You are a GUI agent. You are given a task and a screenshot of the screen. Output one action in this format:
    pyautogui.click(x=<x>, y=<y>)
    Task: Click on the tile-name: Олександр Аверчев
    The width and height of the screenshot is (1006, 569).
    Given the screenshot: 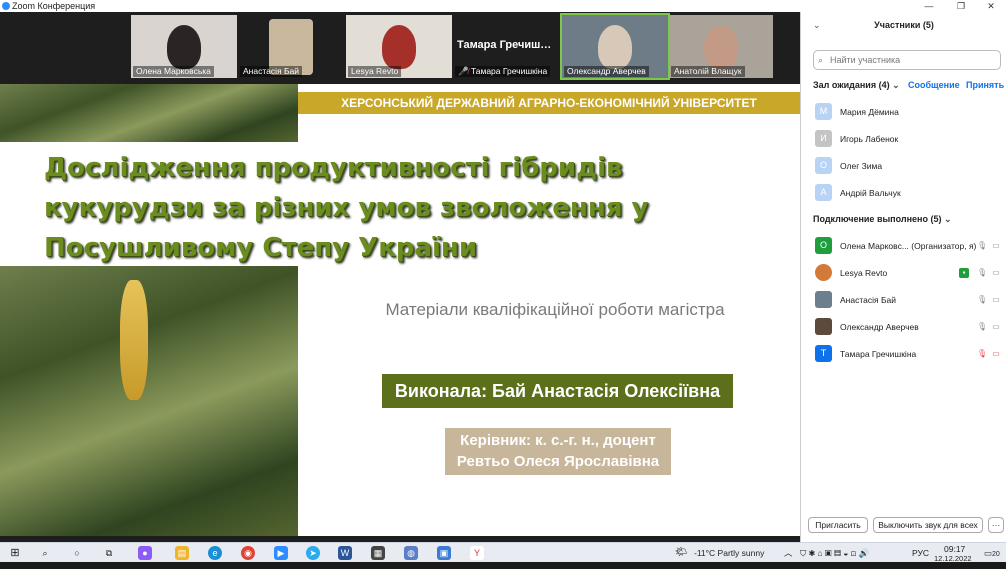 What is the action you would take?
    pyautogui.click(x=606, y=71)
    